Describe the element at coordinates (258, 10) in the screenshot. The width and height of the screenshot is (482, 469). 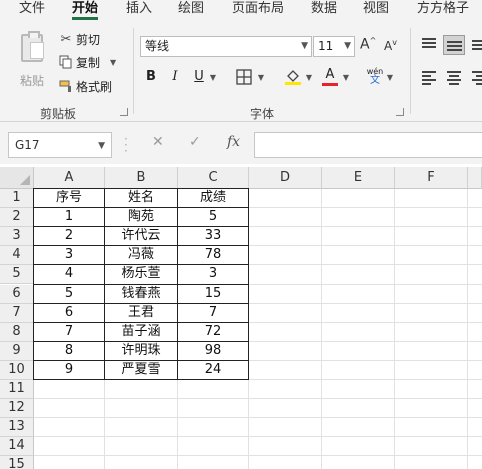
I see `tab-page-layout: 页面布局` at that location.